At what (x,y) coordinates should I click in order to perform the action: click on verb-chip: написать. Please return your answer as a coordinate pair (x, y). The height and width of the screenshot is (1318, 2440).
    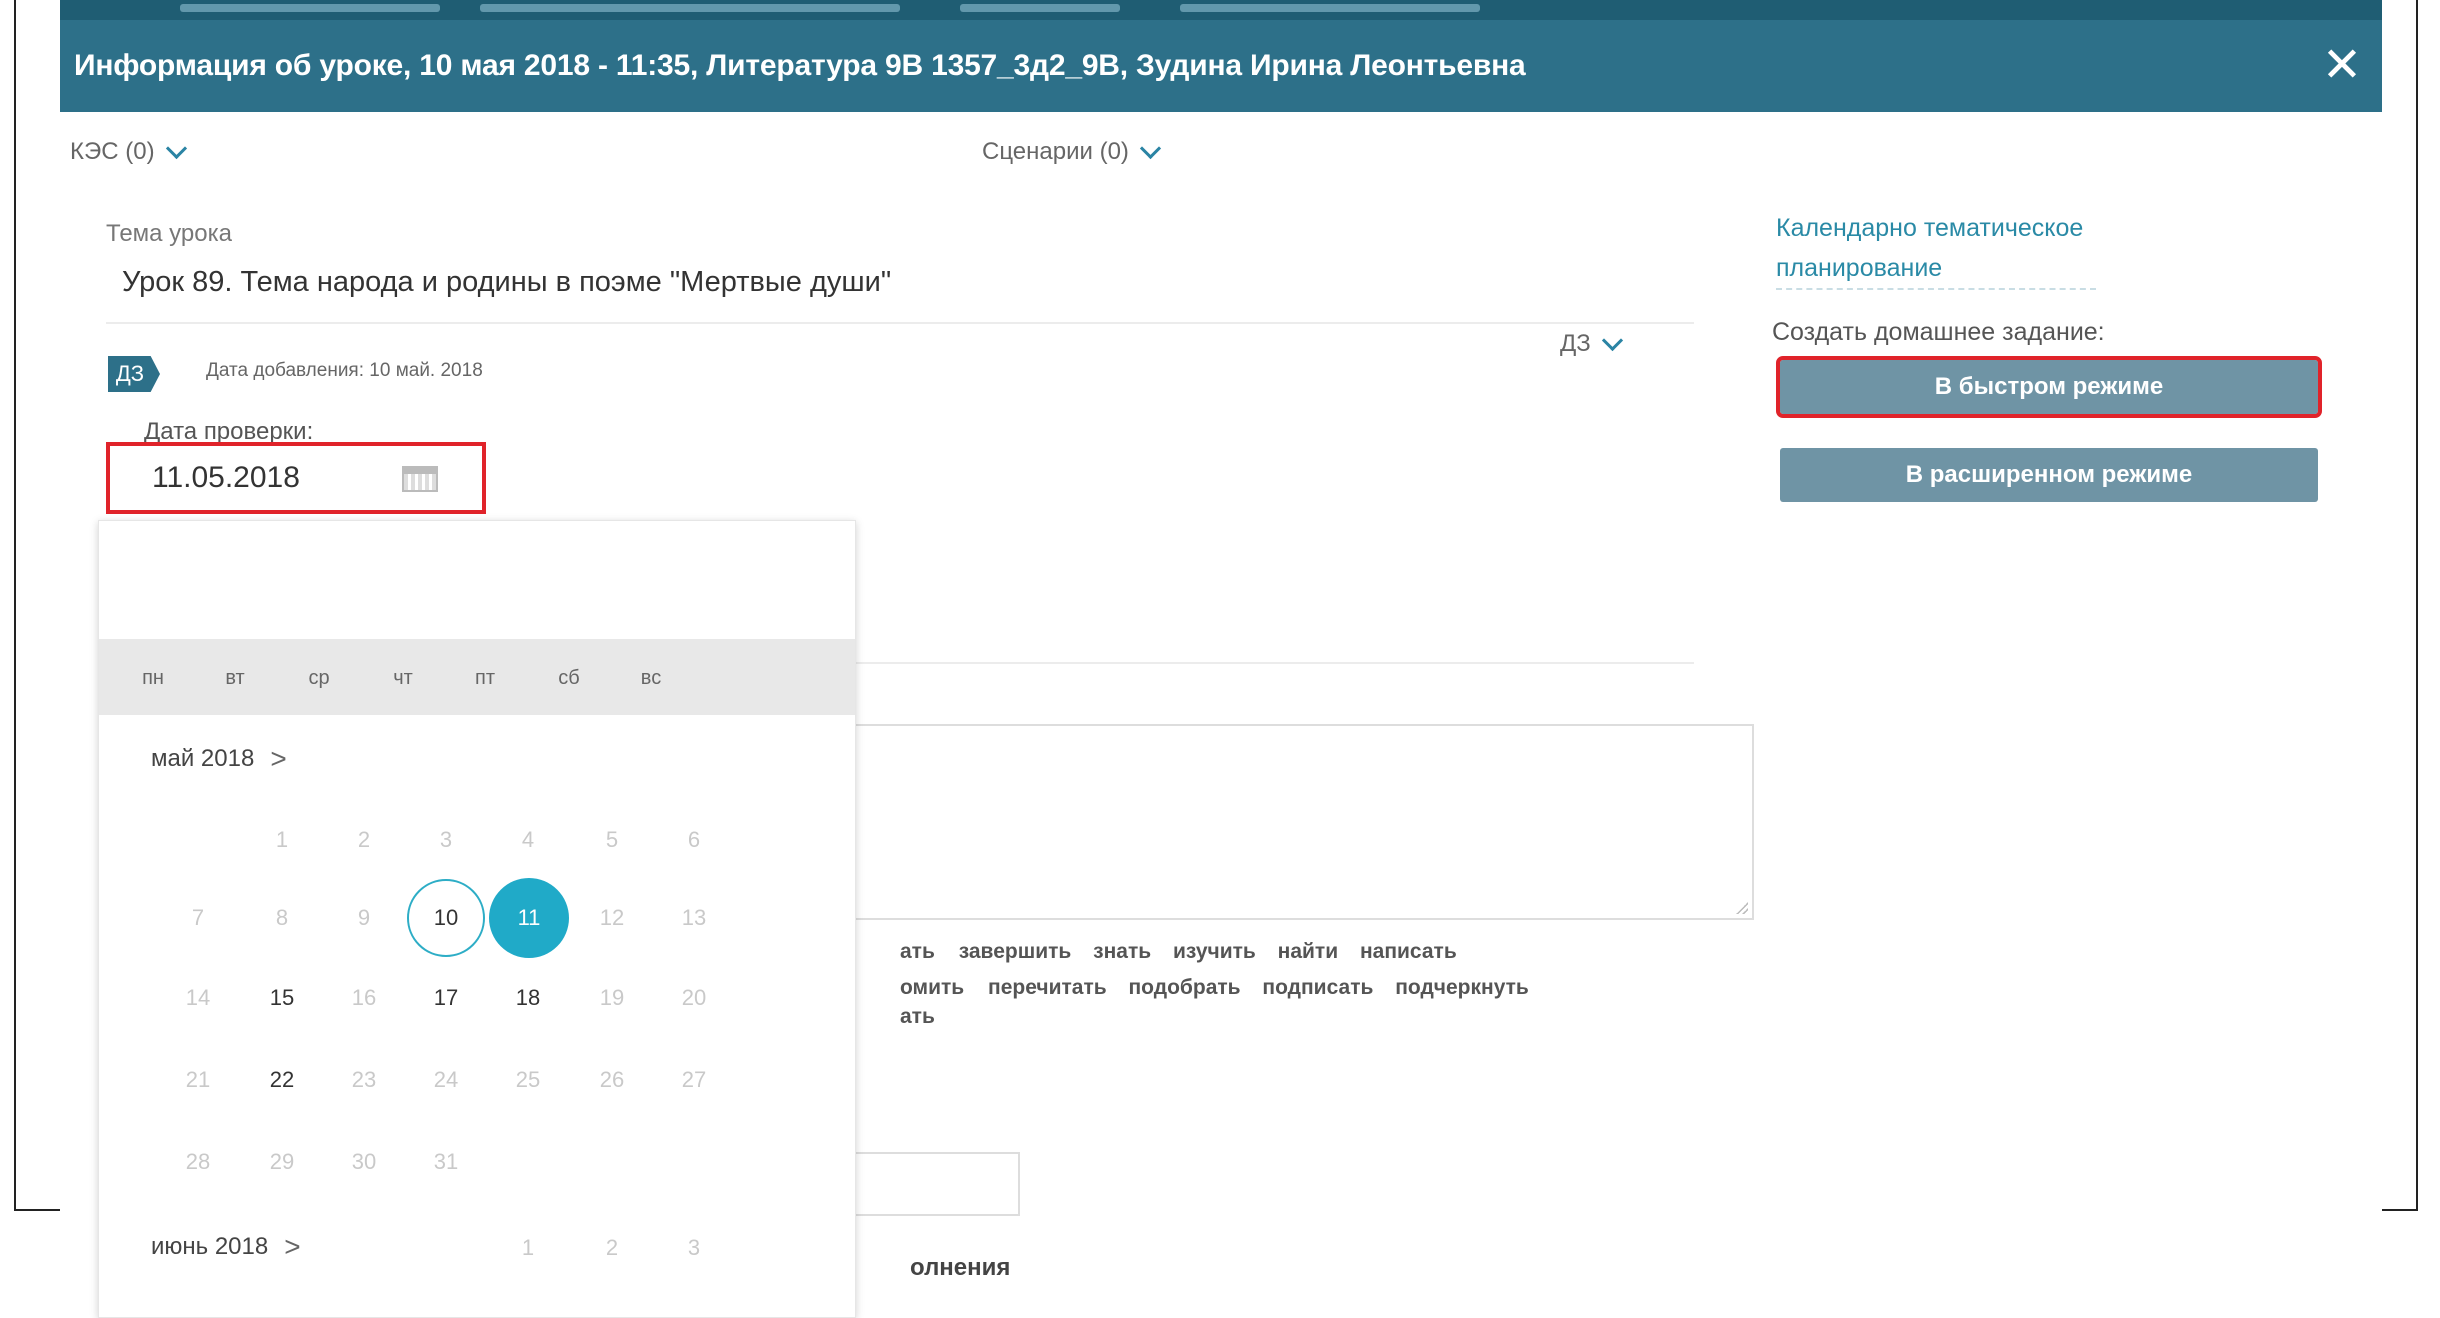
    Looking at the image, I should click on (1408, 951).